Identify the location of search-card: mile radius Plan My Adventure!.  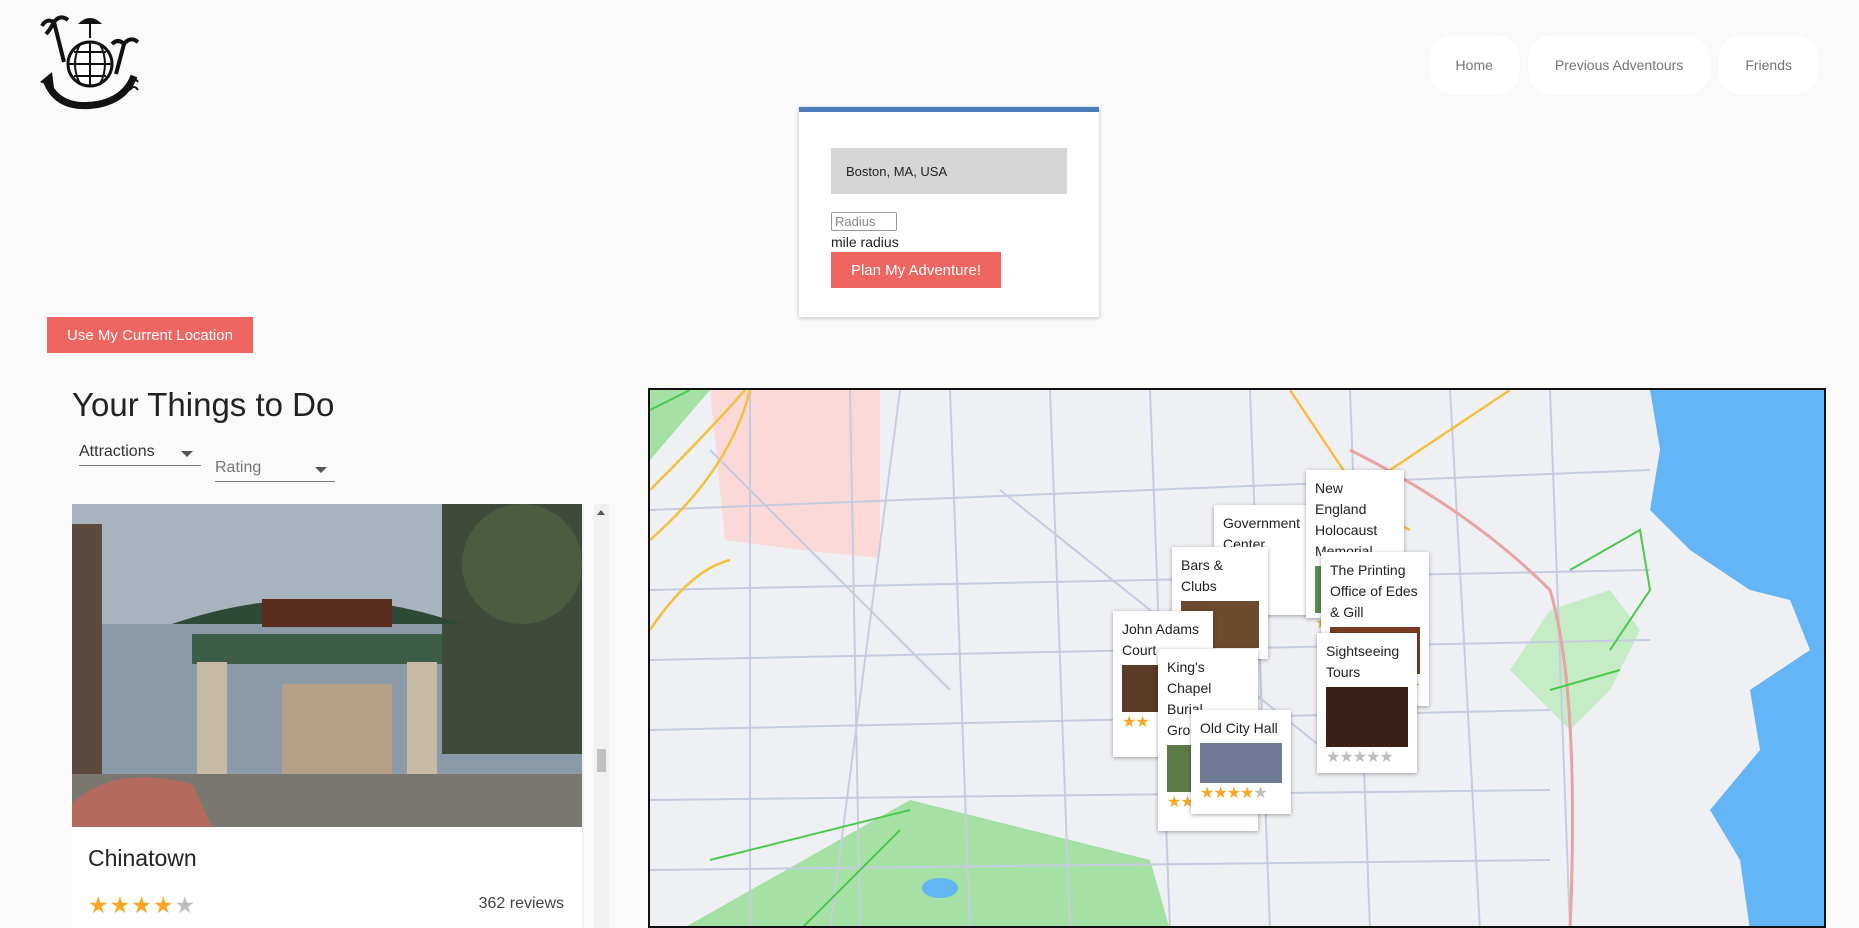
(949, 212).